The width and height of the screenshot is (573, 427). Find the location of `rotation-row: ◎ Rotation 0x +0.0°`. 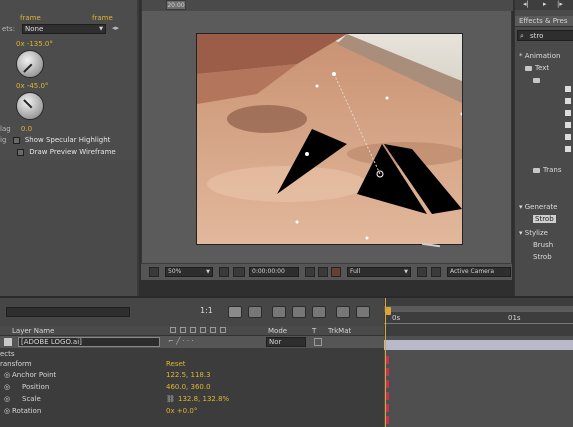

rotation-row: ◎ Rotation 0x +0.0° is located at coordinates (101, 411).